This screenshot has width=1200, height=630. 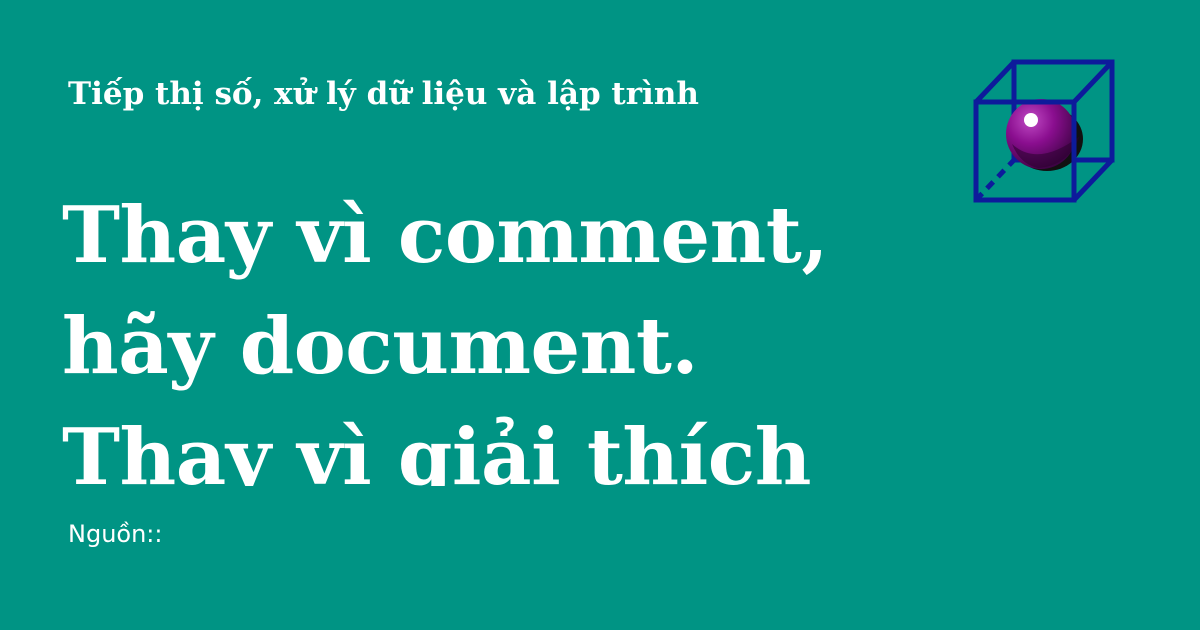 What do you see at coordinates (380, 346) in the screenshot?
I see `headline-line-2: hãy document.` at bounding box center [380, 346].